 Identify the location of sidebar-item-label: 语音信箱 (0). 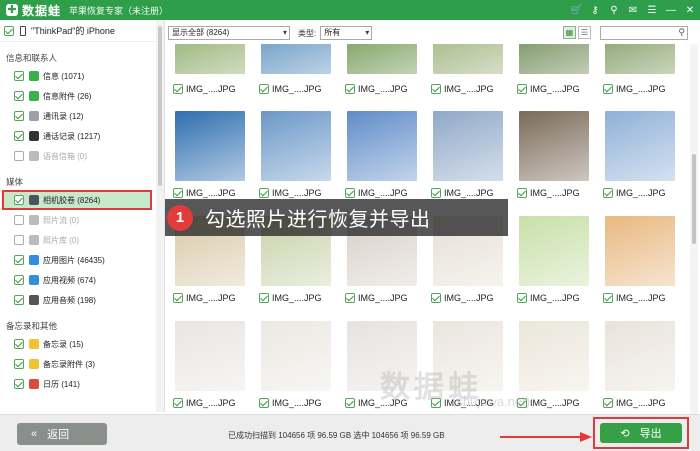
(65, 156).